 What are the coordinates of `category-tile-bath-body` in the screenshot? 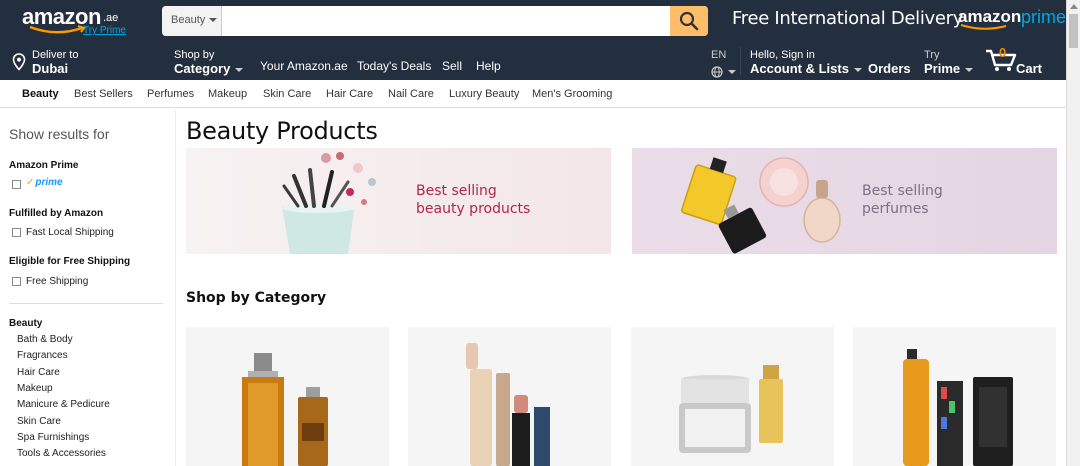 It's located at (954, 396).